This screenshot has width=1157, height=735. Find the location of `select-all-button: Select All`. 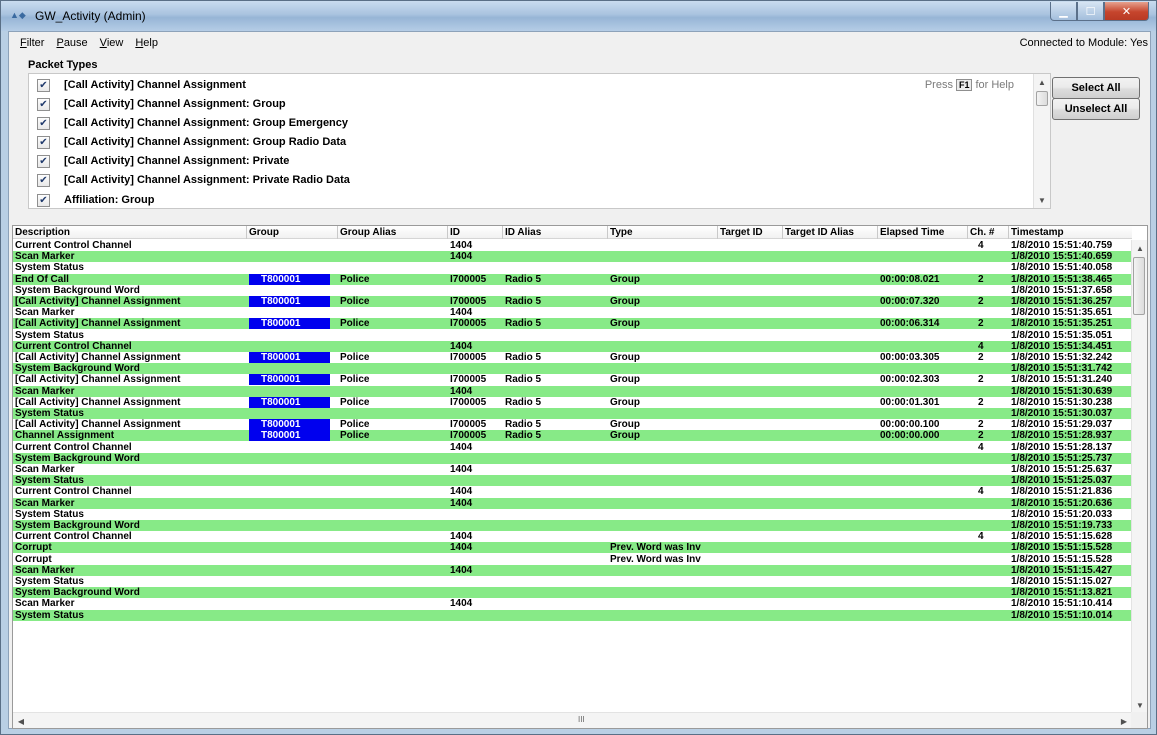

select-all-button: Select All is located at coordinates (1096, 88).